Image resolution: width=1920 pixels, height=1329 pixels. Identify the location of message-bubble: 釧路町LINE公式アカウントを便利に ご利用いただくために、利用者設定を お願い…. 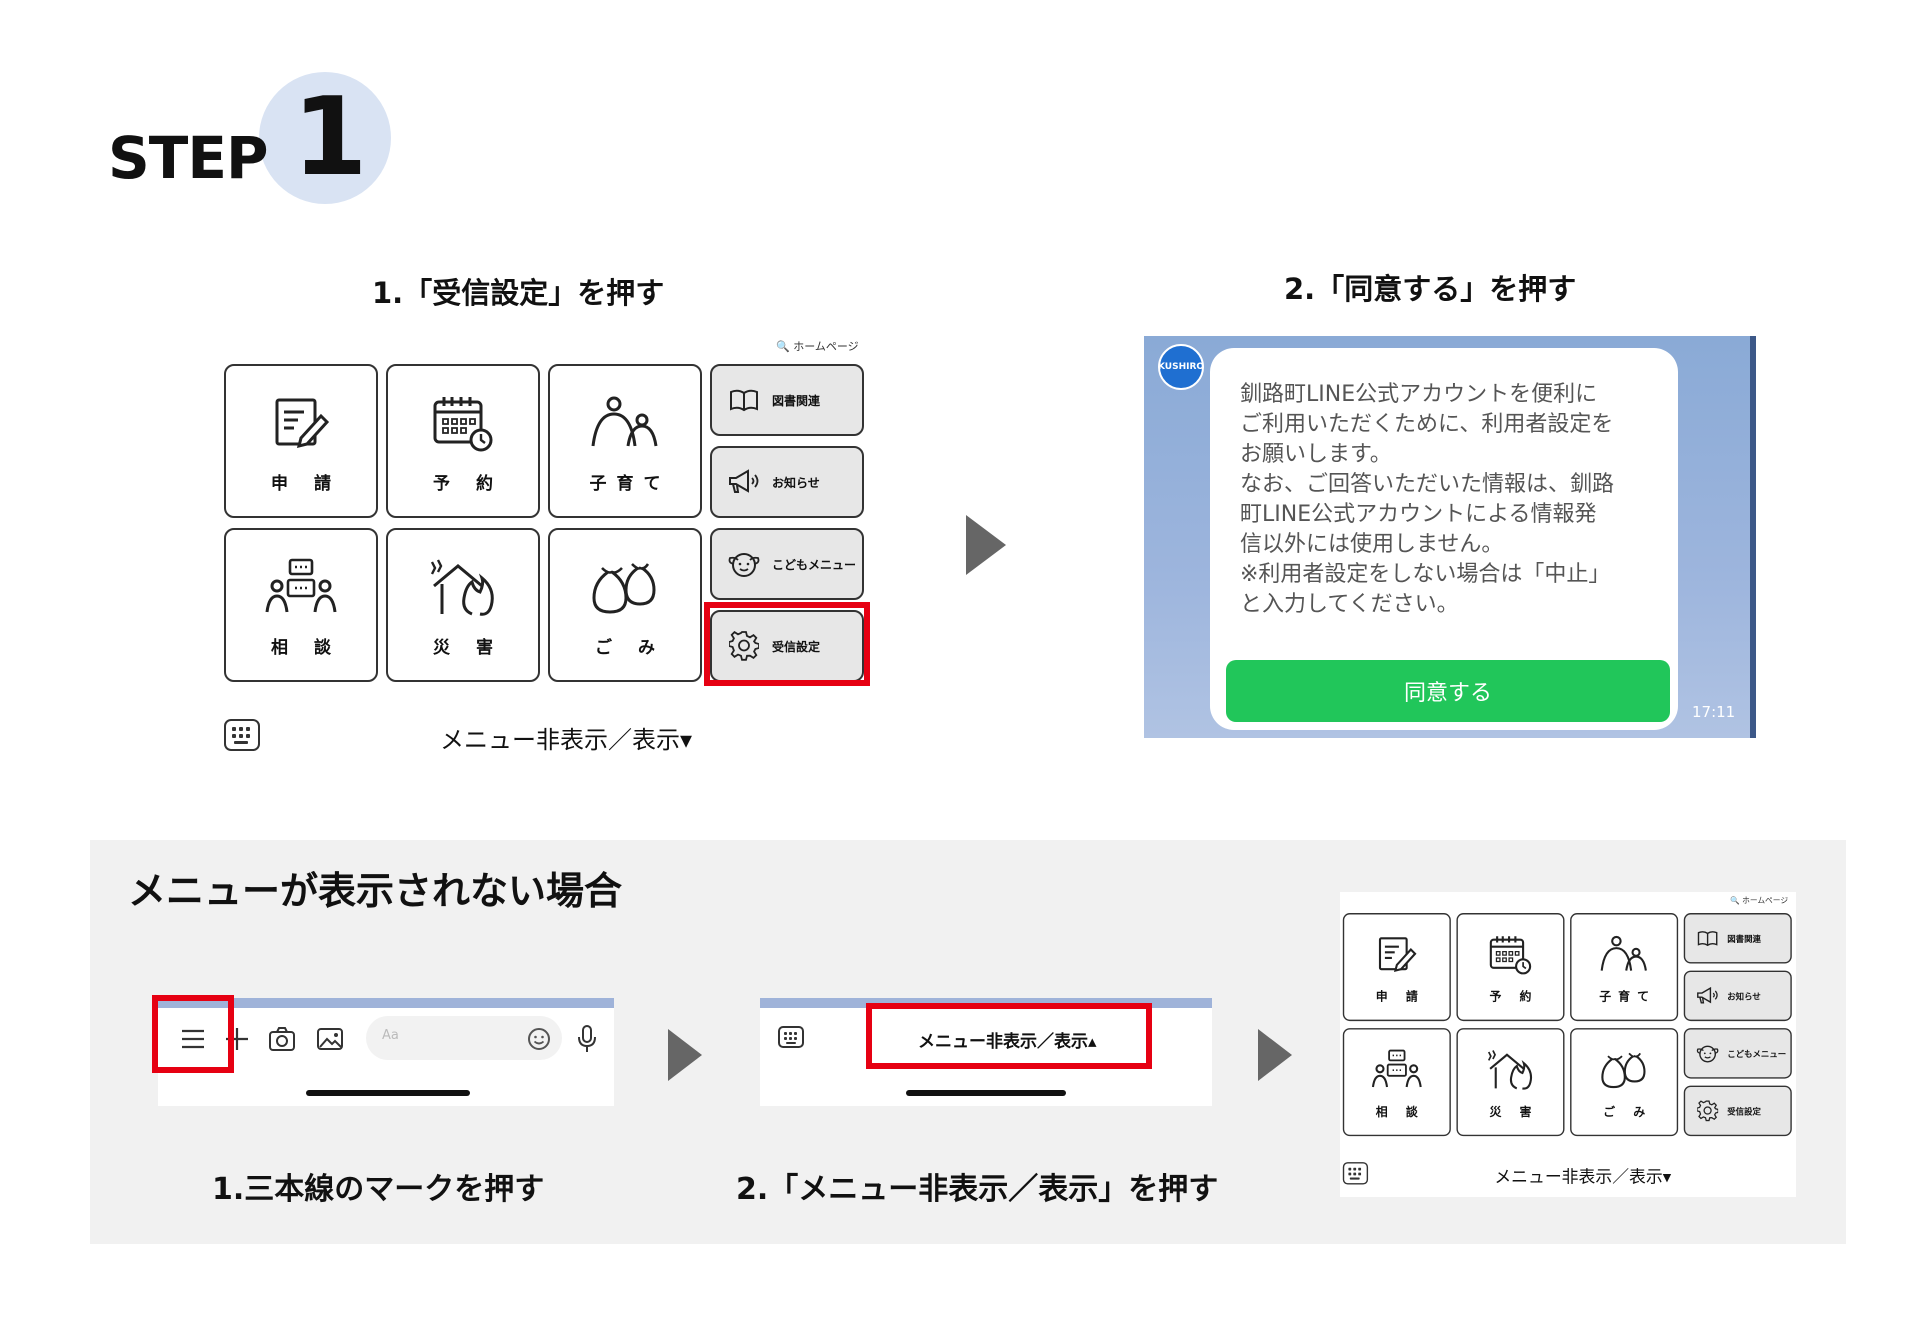
(1444, 539).